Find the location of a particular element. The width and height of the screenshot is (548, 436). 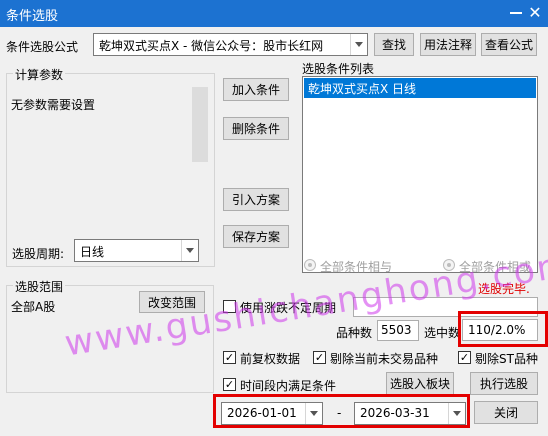

time-range-checkbox: ✓ is located at coordinates (229, 384).